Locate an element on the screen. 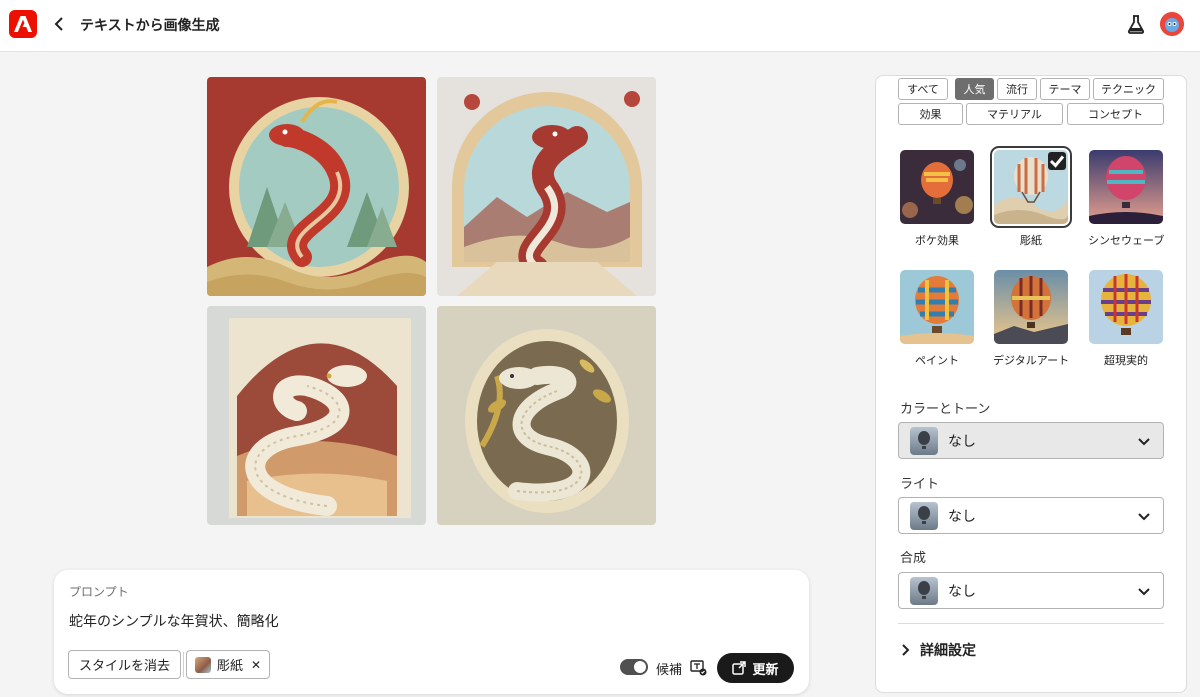 The height and width of the screenshot is (697, 1200). style-label: デジタルアート is located at coordinates (1031, 360).